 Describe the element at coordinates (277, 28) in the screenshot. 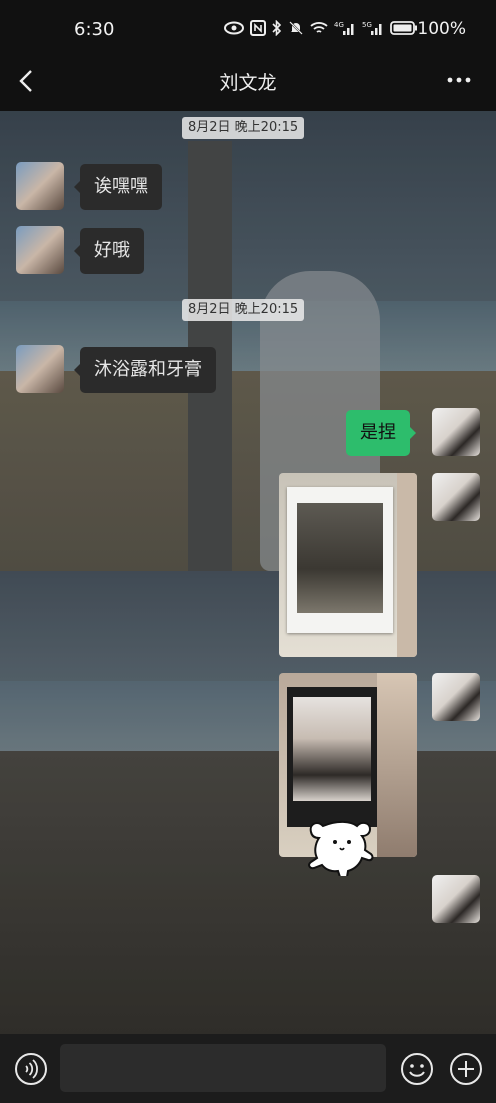

I see `bluetooth-icon` at that location.